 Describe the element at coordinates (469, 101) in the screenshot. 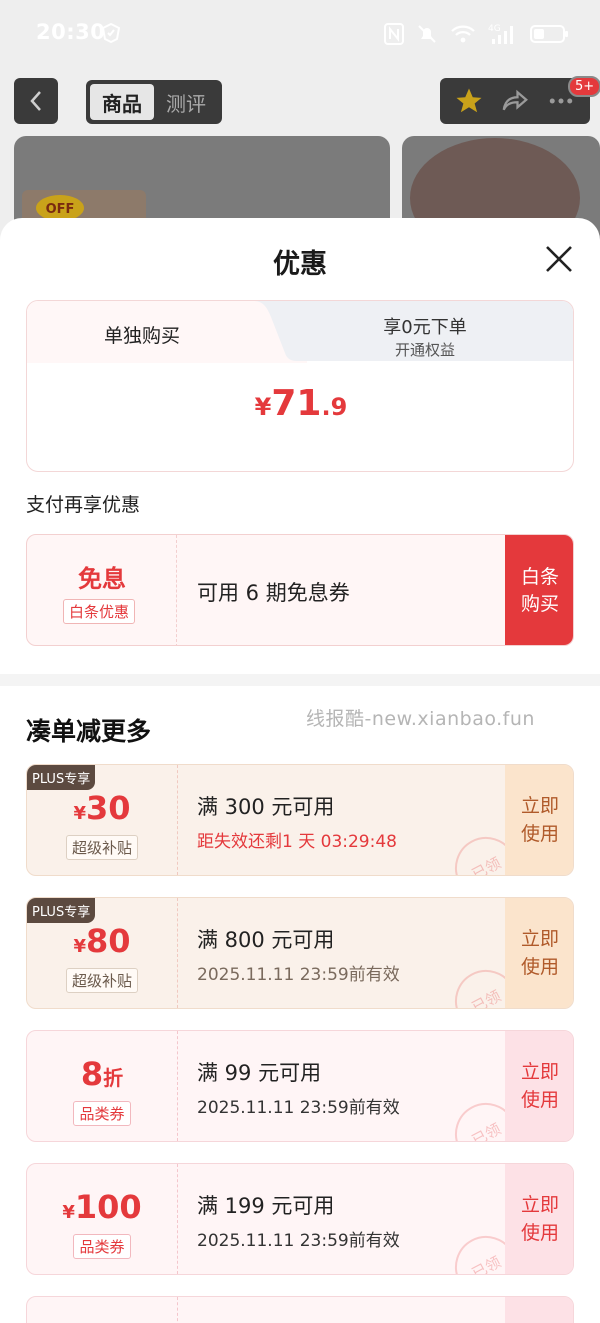

I see `star-icon` at that location.